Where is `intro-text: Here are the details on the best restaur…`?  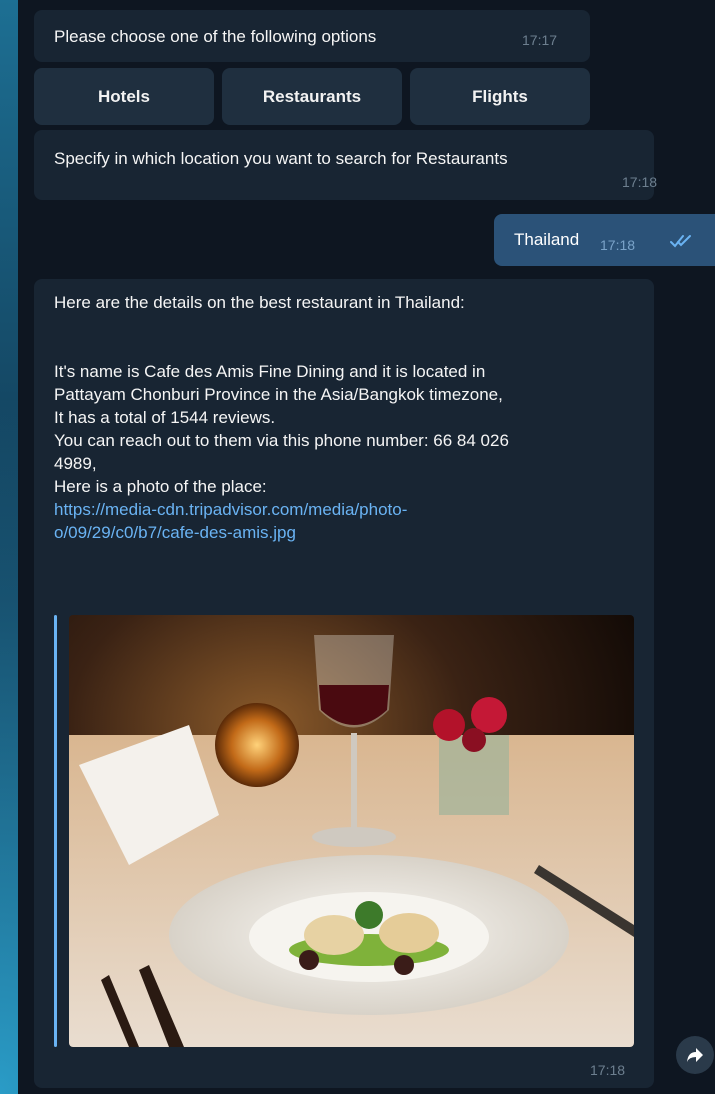
intro-text: Here are the details on the best restaur… is located at coordinates (259, 302).